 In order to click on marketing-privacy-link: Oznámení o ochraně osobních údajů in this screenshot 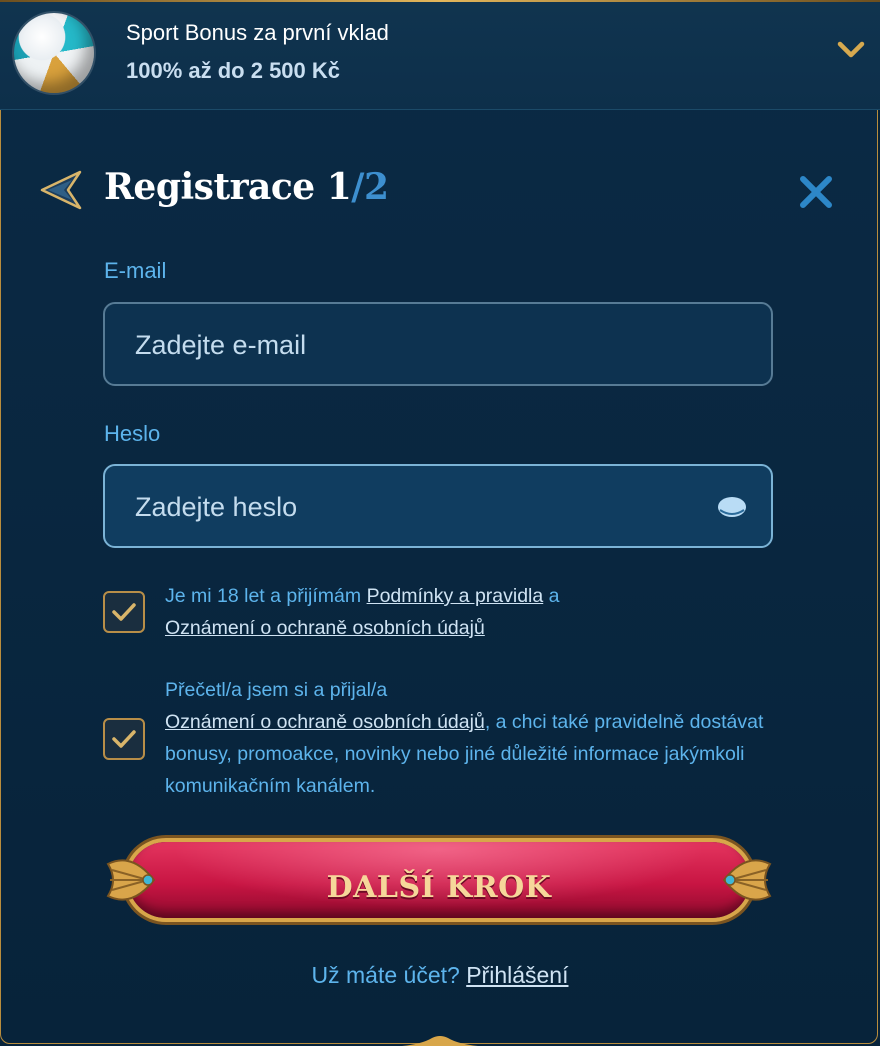, I will do `click(325, 722)`.